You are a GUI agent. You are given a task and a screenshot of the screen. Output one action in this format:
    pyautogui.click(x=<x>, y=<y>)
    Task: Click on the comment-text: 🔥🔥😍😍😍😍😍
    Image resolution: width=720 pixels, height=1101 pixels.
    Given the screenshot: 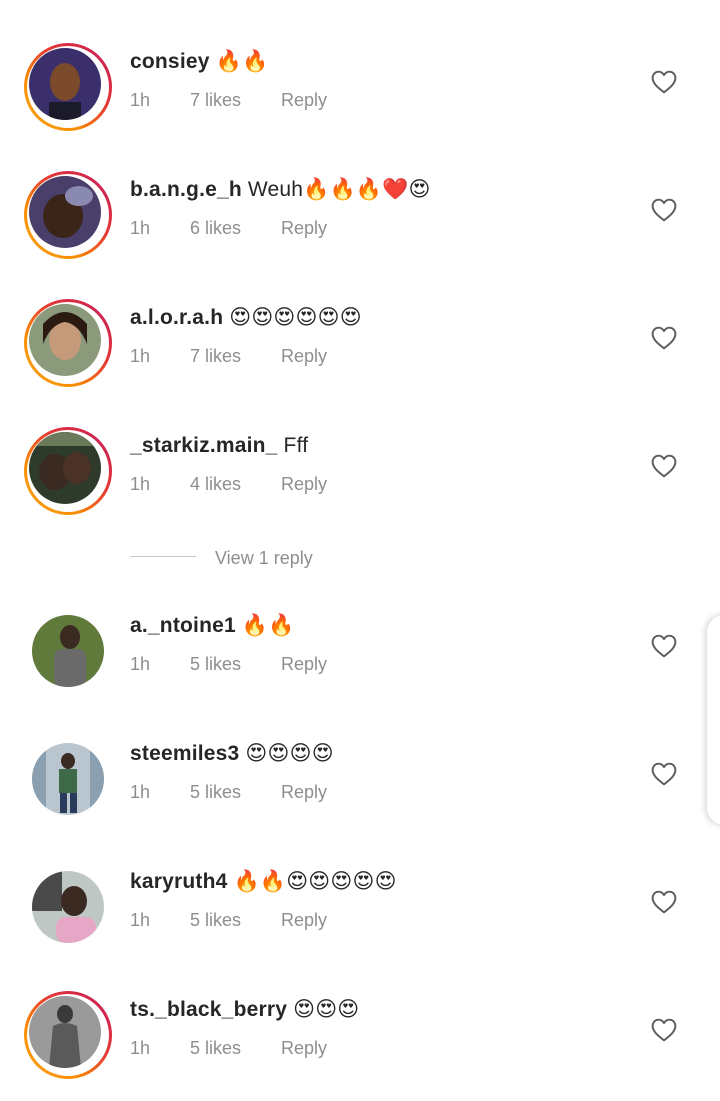 What is the action you would take?
    pyautogui.click(x=315, y=881)
    